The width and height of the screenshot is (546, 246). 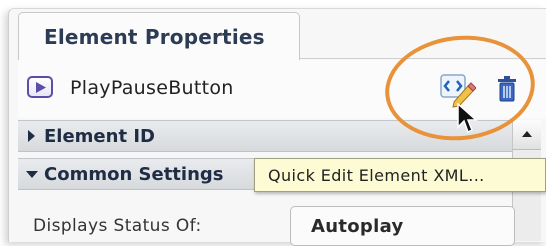 I want to click on tab-element-properties: Element Properties, so click(x=159, y=36).